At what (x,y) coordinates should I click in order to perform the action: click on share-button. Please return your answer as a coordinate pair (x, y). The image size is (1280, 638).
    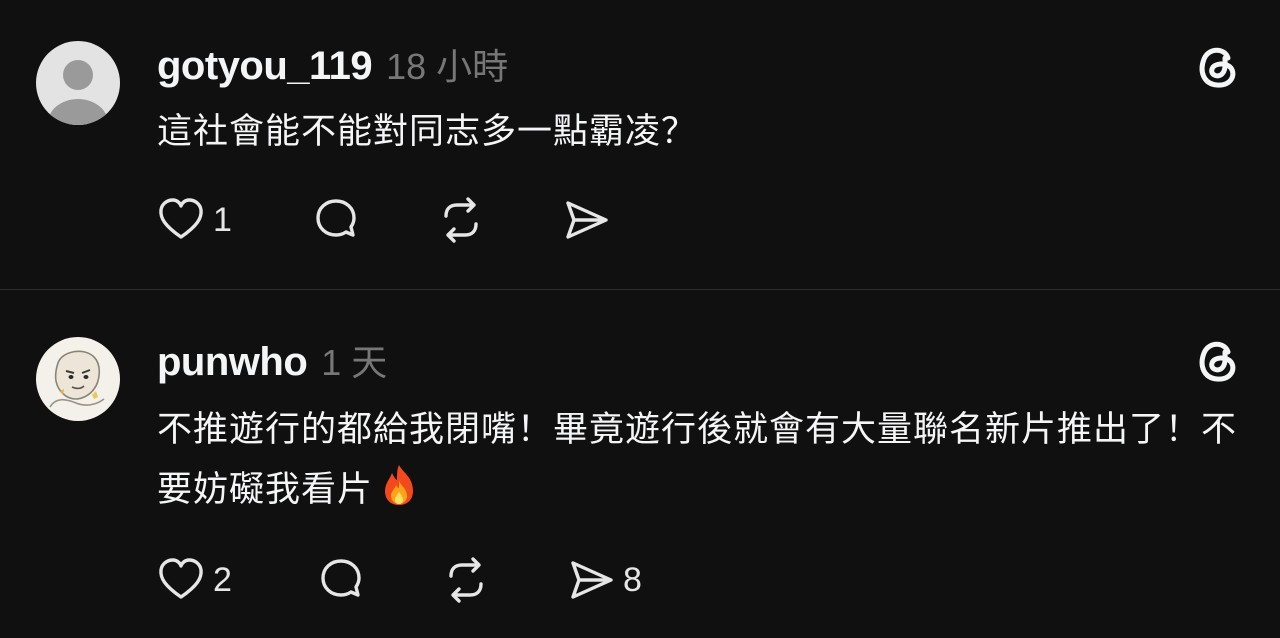
    Looking at the image, I should click on (589, 220).